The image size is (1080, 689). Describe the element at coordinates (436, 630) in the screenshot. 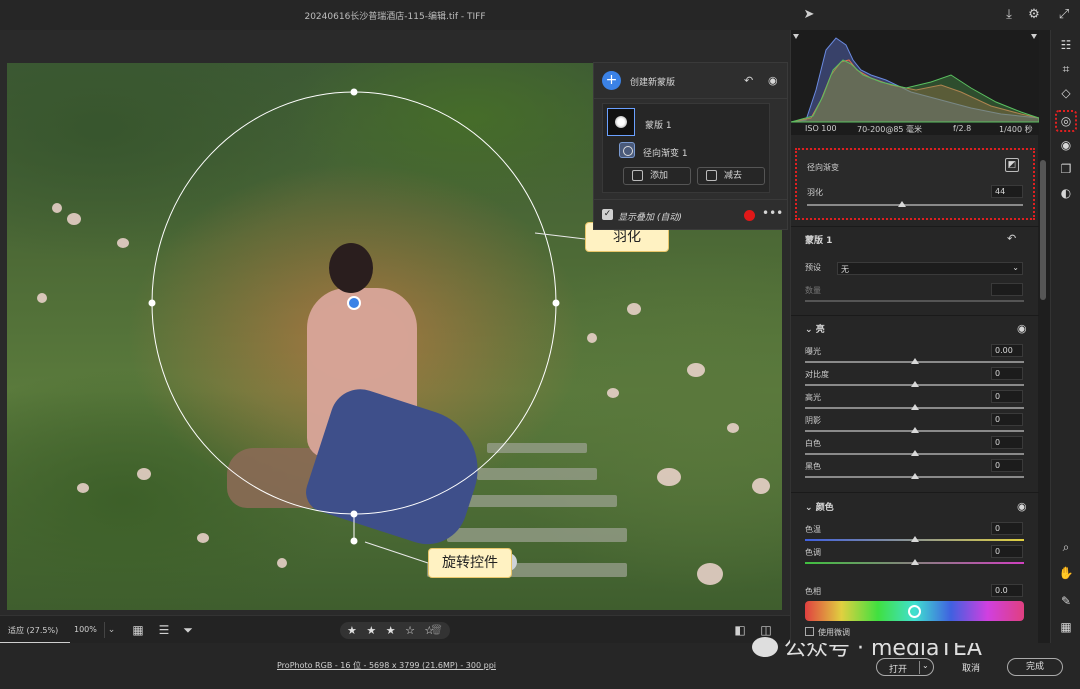

I see `trash-icon: 🗑` at that location.